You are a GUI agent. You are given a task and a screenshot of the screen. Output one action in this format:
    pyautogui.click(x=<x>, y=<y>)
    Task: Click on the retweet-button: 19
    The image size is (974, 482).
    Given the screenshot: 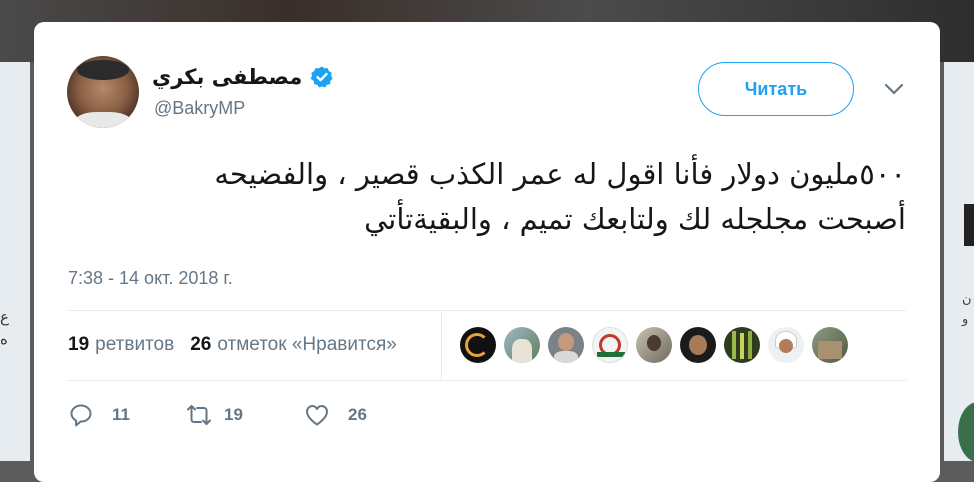 What is the action you would take?
    pyautogui.click(x=245, y=415)
    